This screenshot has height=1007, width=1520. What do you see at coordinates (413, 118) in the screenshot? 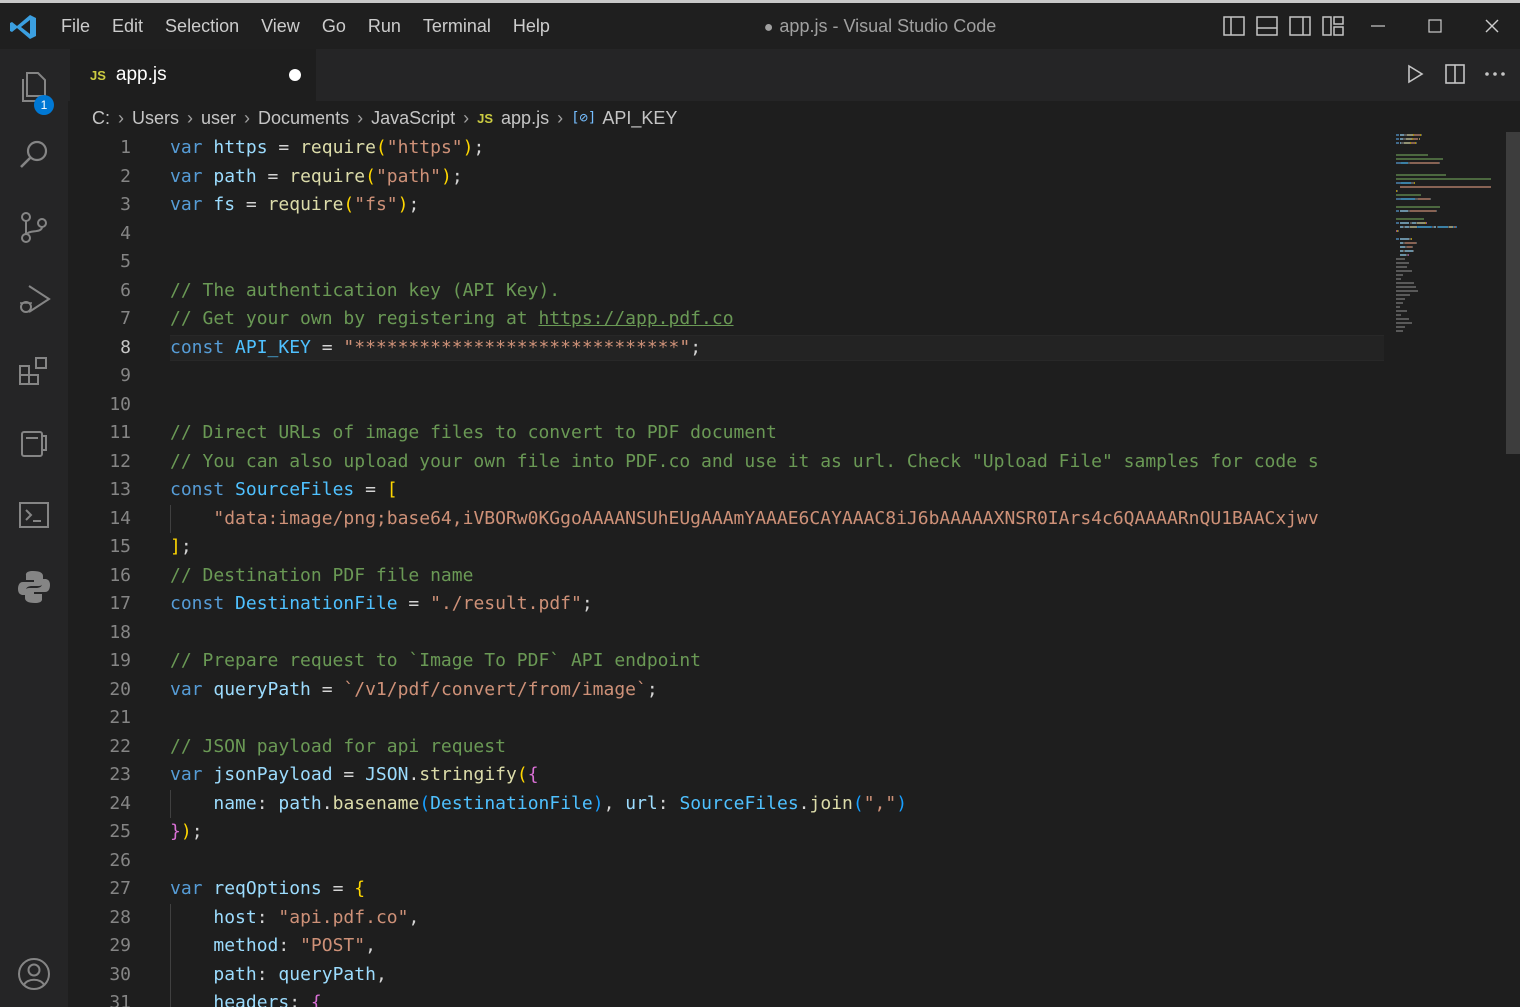
I see `breadcrumb-item: JavaScript` at bounding box center [413, 118].